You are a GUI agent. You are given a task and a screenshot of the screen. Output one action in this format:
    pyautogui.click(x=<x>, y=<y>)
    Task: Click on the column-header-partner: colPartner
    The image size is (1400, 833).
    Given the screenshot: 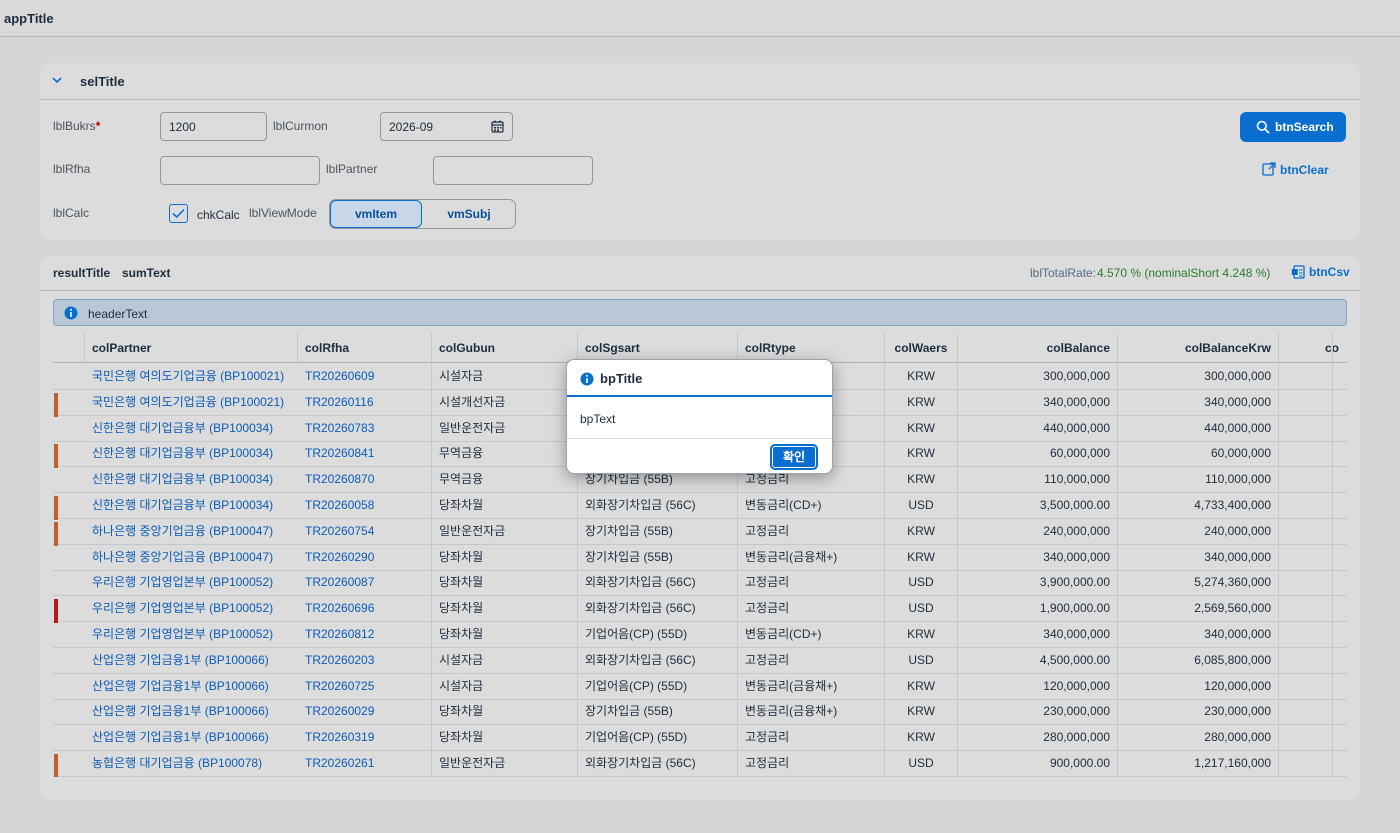 What is the action you would take?
    pyautogui.click(x=191, y=348)
    